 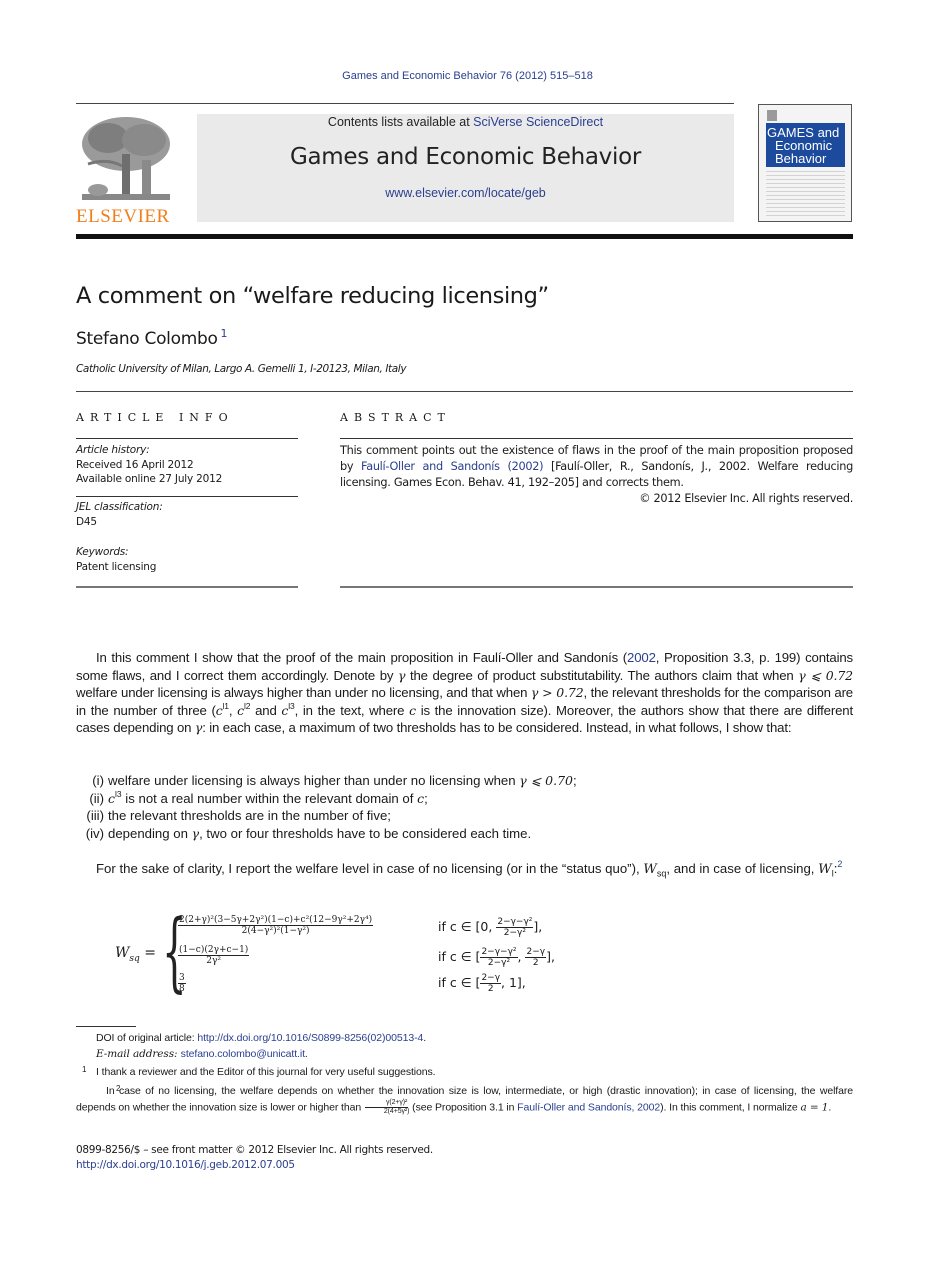 I want to click on abstract-heading: ABSTRACT, so click(x=395, y=417).